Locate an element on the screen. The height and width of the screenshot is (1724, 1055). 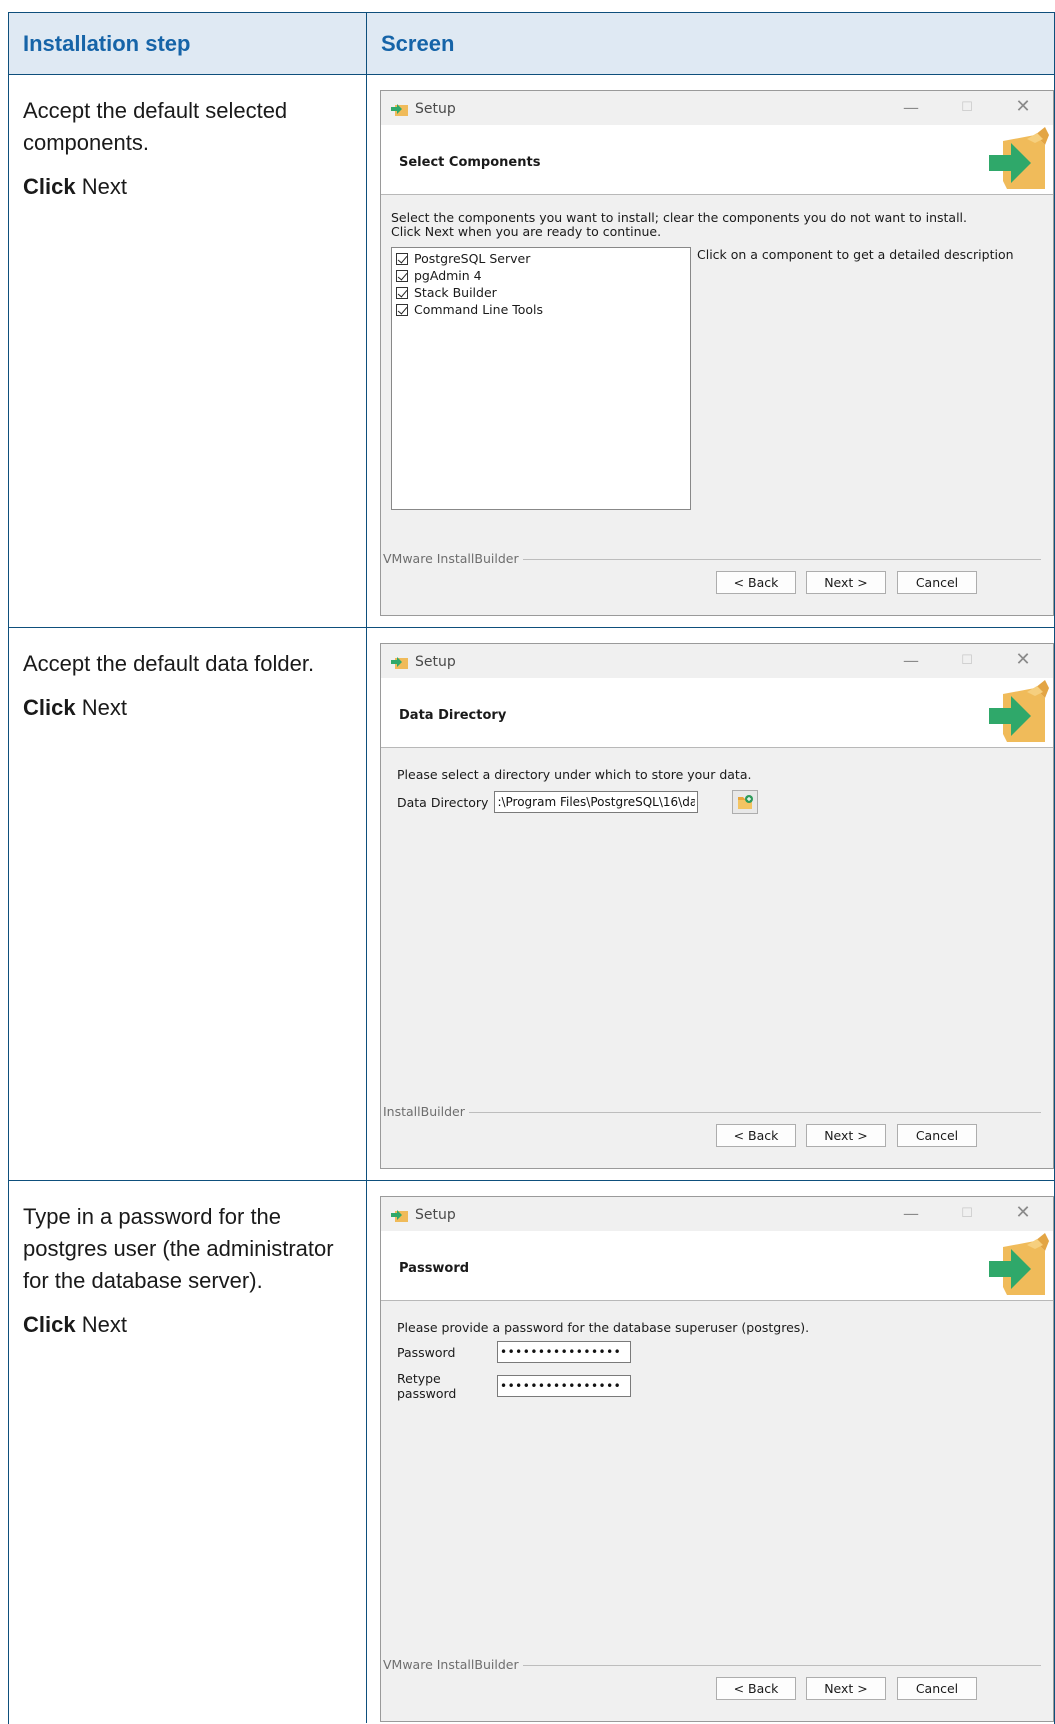
installbuilder-label: InstallBuilder is located at coordinates (426, 1111).